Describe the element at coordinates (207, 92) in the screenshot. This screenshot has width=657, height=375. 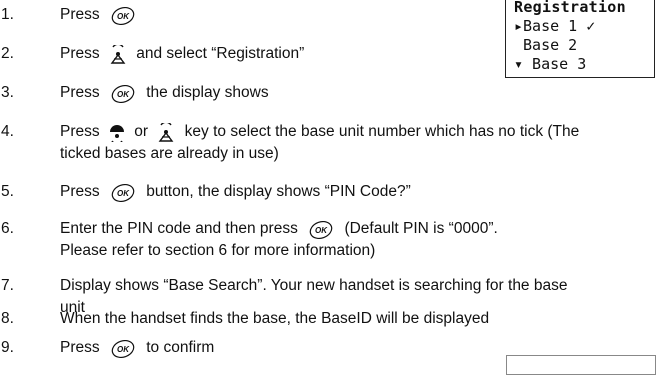
I see `step-text: the display shows` at that location.